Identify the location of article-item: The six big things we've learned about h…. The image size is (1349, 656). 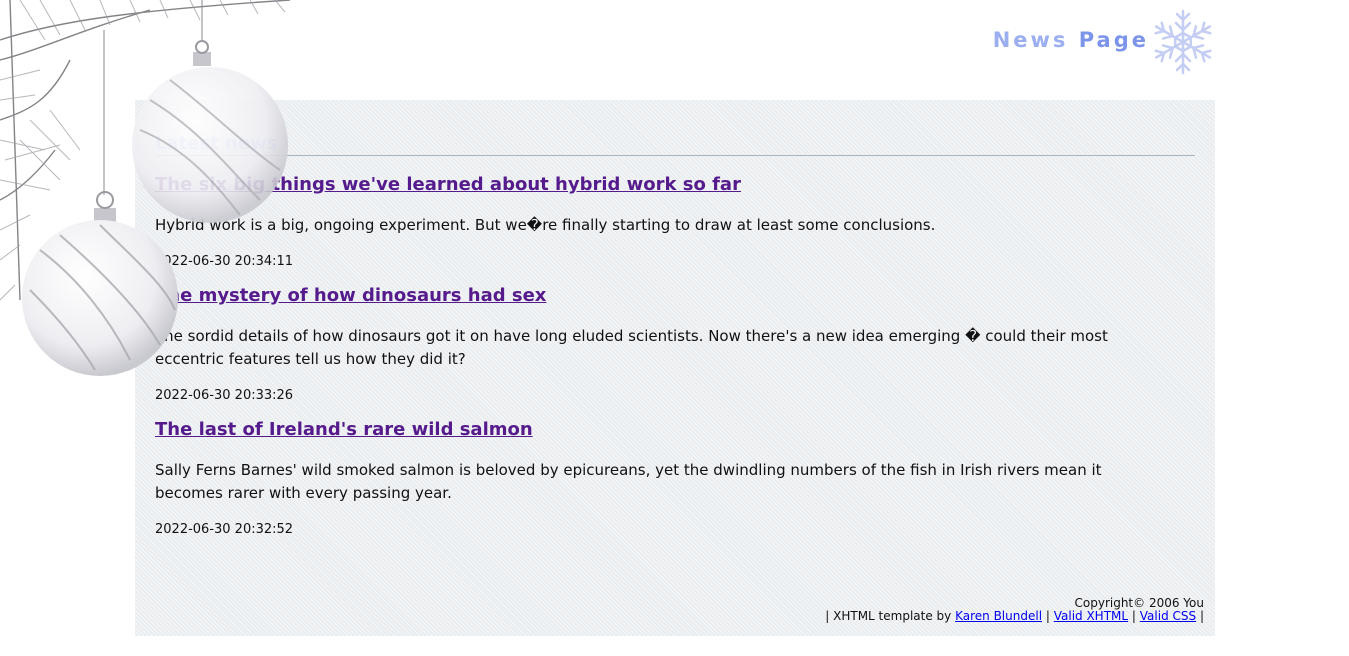
(655, 229).